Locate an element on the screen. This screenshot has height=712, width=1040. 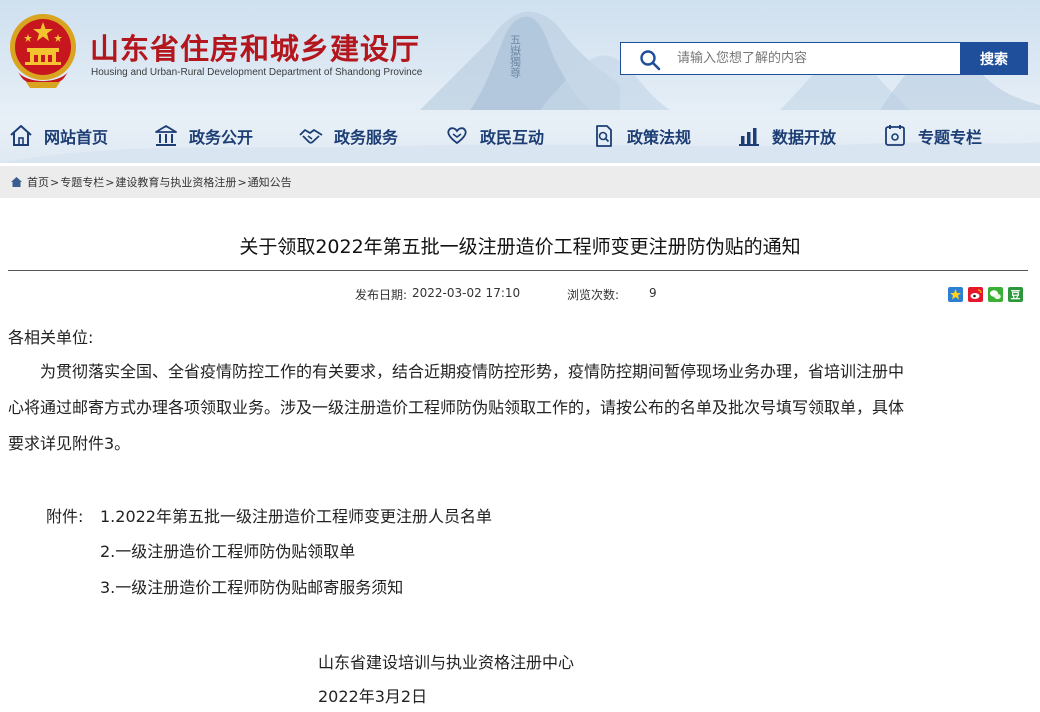
weibo-icon is located at coordinates (975, 294).